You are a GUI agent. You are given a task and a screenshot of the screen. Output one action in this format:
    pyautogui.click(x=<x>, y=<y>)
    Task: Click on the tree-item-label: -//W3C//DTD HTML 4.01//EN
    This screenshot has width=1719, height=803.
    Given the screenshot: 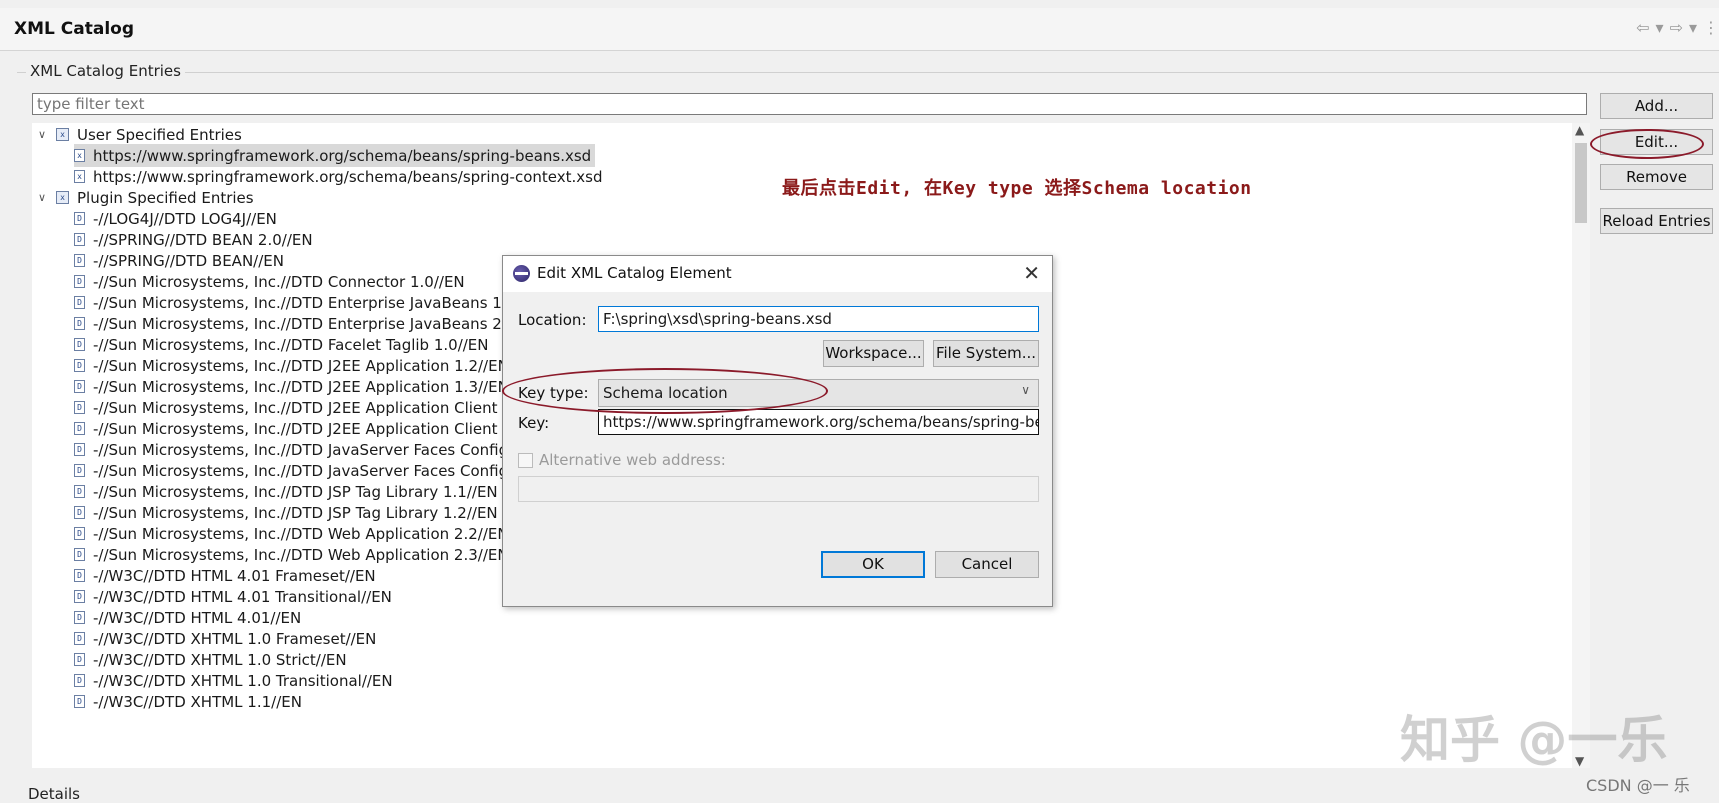 What is the action you would take?
    pyautogui.click(x=197, y=617)
    